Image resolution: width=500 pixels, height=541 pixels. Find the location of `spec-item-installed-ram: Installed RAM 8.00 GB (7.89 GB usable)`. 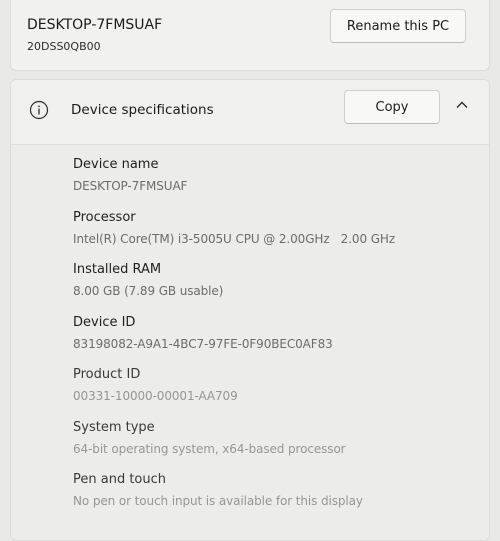

spec-item-installed-ram: Installed RAM 8.00 GB (7.89 GB usable) is located at coordinates (278, 286).